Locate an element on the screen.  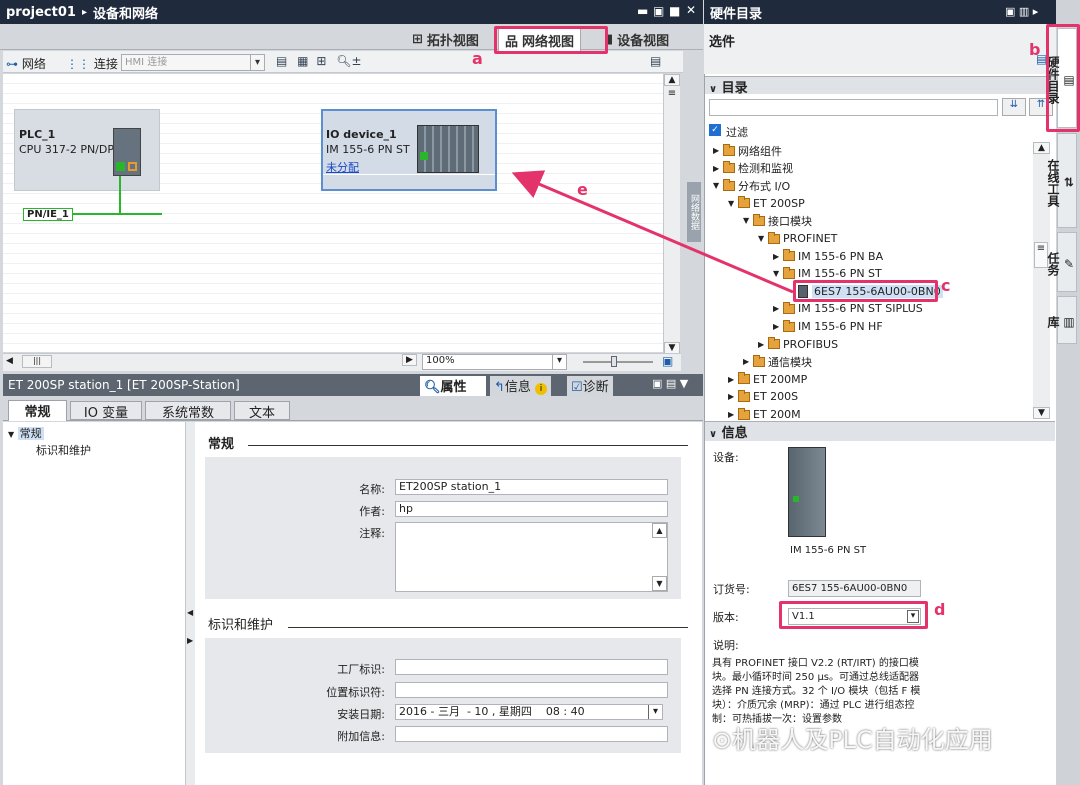
drag-arrow is located at coordinates (652, 232).